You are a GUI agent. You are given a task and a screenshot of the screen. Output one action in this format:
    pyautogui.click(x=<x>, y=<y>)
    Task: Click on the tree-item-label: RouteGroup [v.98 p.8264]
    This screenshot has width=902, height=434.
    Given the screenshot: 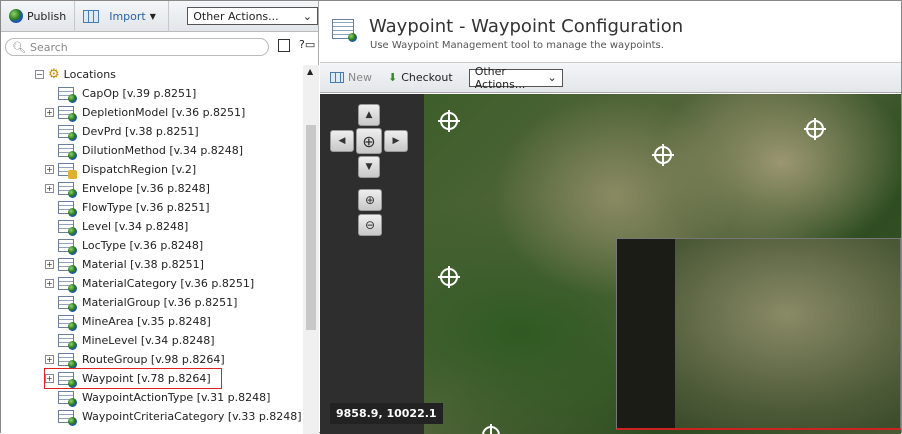 What is the action you would take?
    pyautogui.click(x=153, y=359)
    